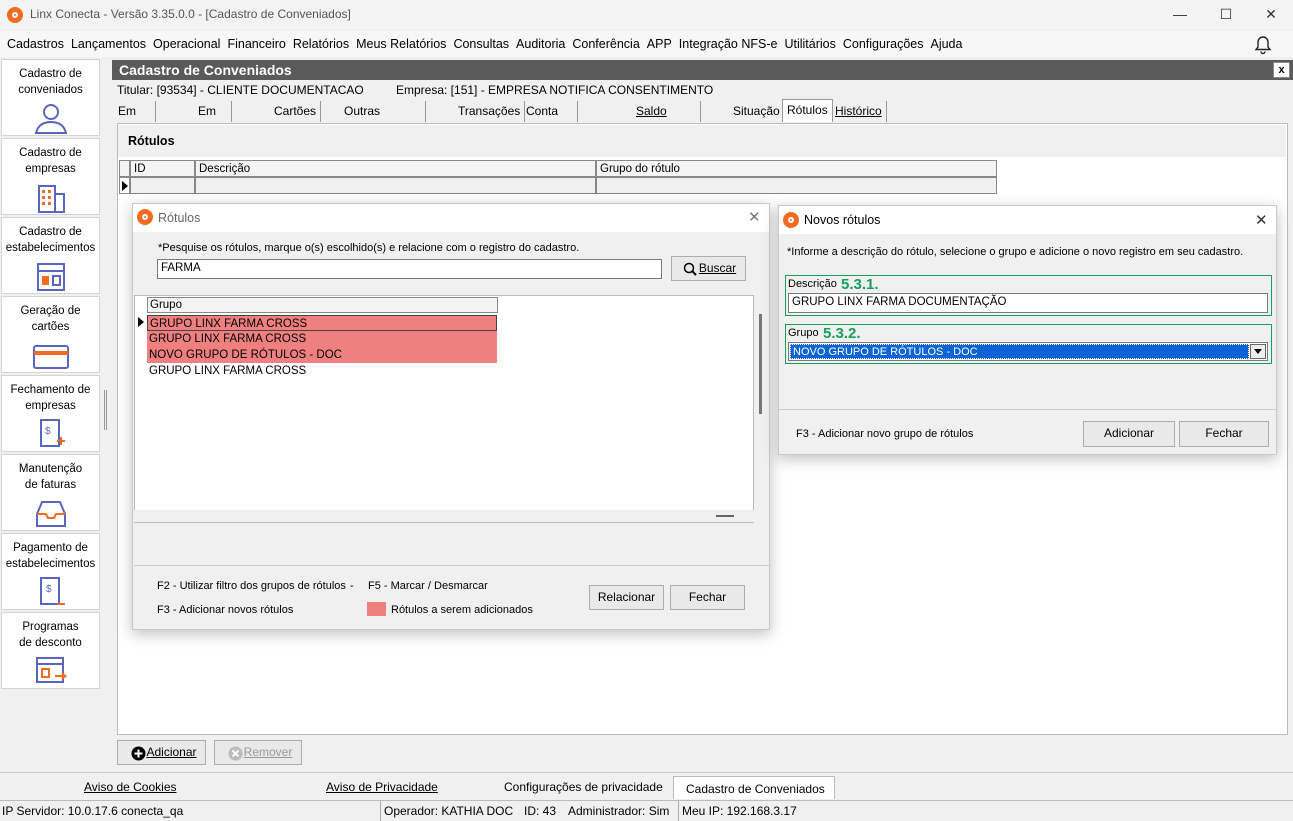 The width and height of the screenshot is (1293, 821). I want to click on remove-button: Remover, so click(258, 752).